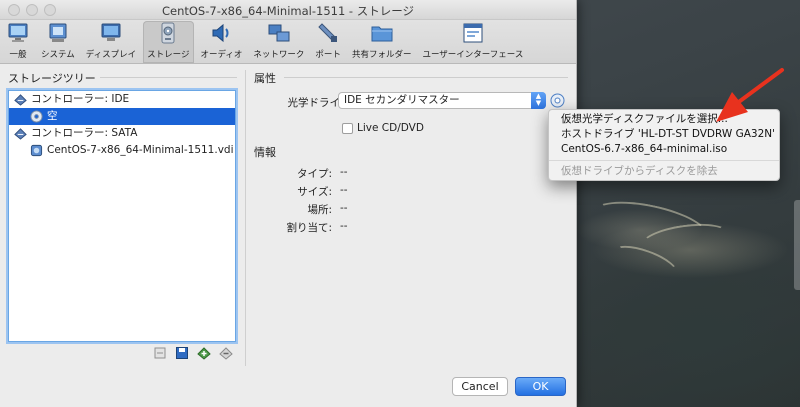  What do you see at coordinates (540, 386) in the screenshot?
I see `ok-button: OK` at bounding box center [540, 386].